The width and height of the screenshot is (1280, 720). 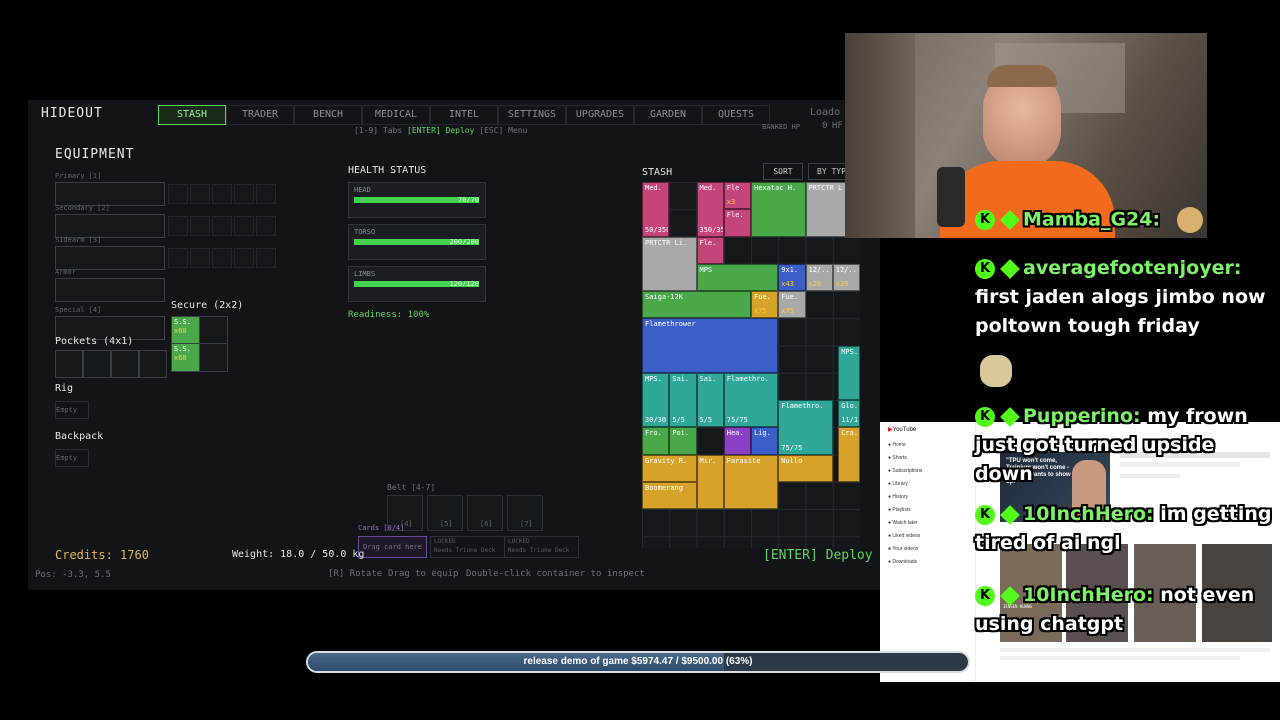 What do you see at coordinates (381, 528) in the screenshot?
I see `cards-label: Cards [0/4]` at bounding box center [381, 528].